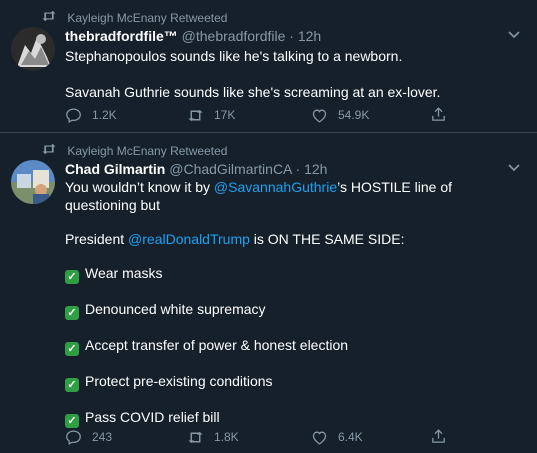  Describe the element at coordinates (281, 274) in the screenshot. I see `checklist-item: ✓ Wear masks` at that location.